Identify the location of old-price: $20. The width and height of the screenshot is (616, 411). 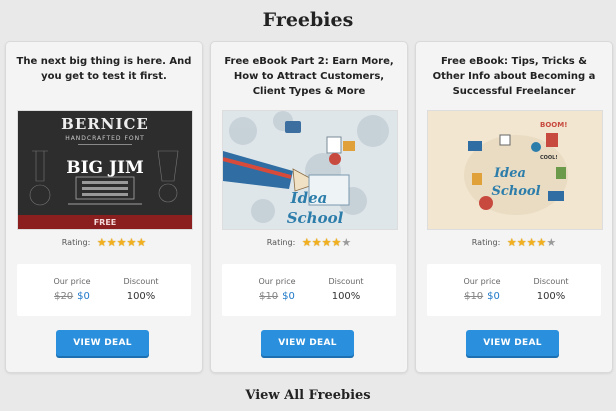
(64, 296).